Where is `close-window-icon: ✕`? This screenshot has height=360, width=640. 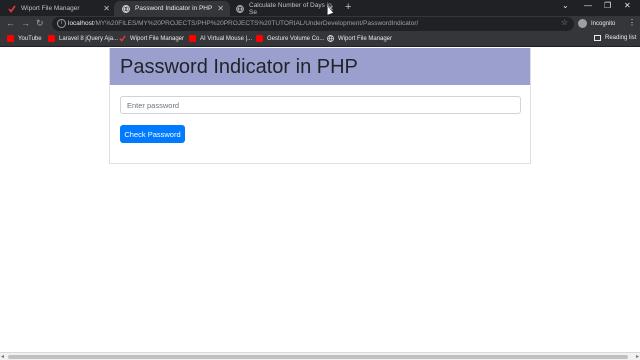
close-window-icon: ✕ is located at coordinates (627, 5).